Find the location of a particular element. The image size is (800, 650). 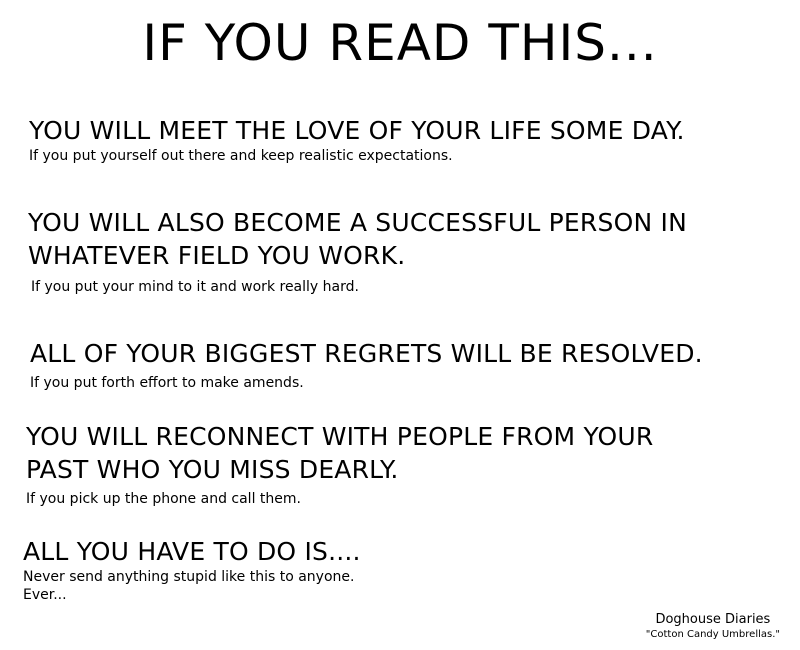

credit-name: Doghouse Diaries is located at coordinates (713, 619).